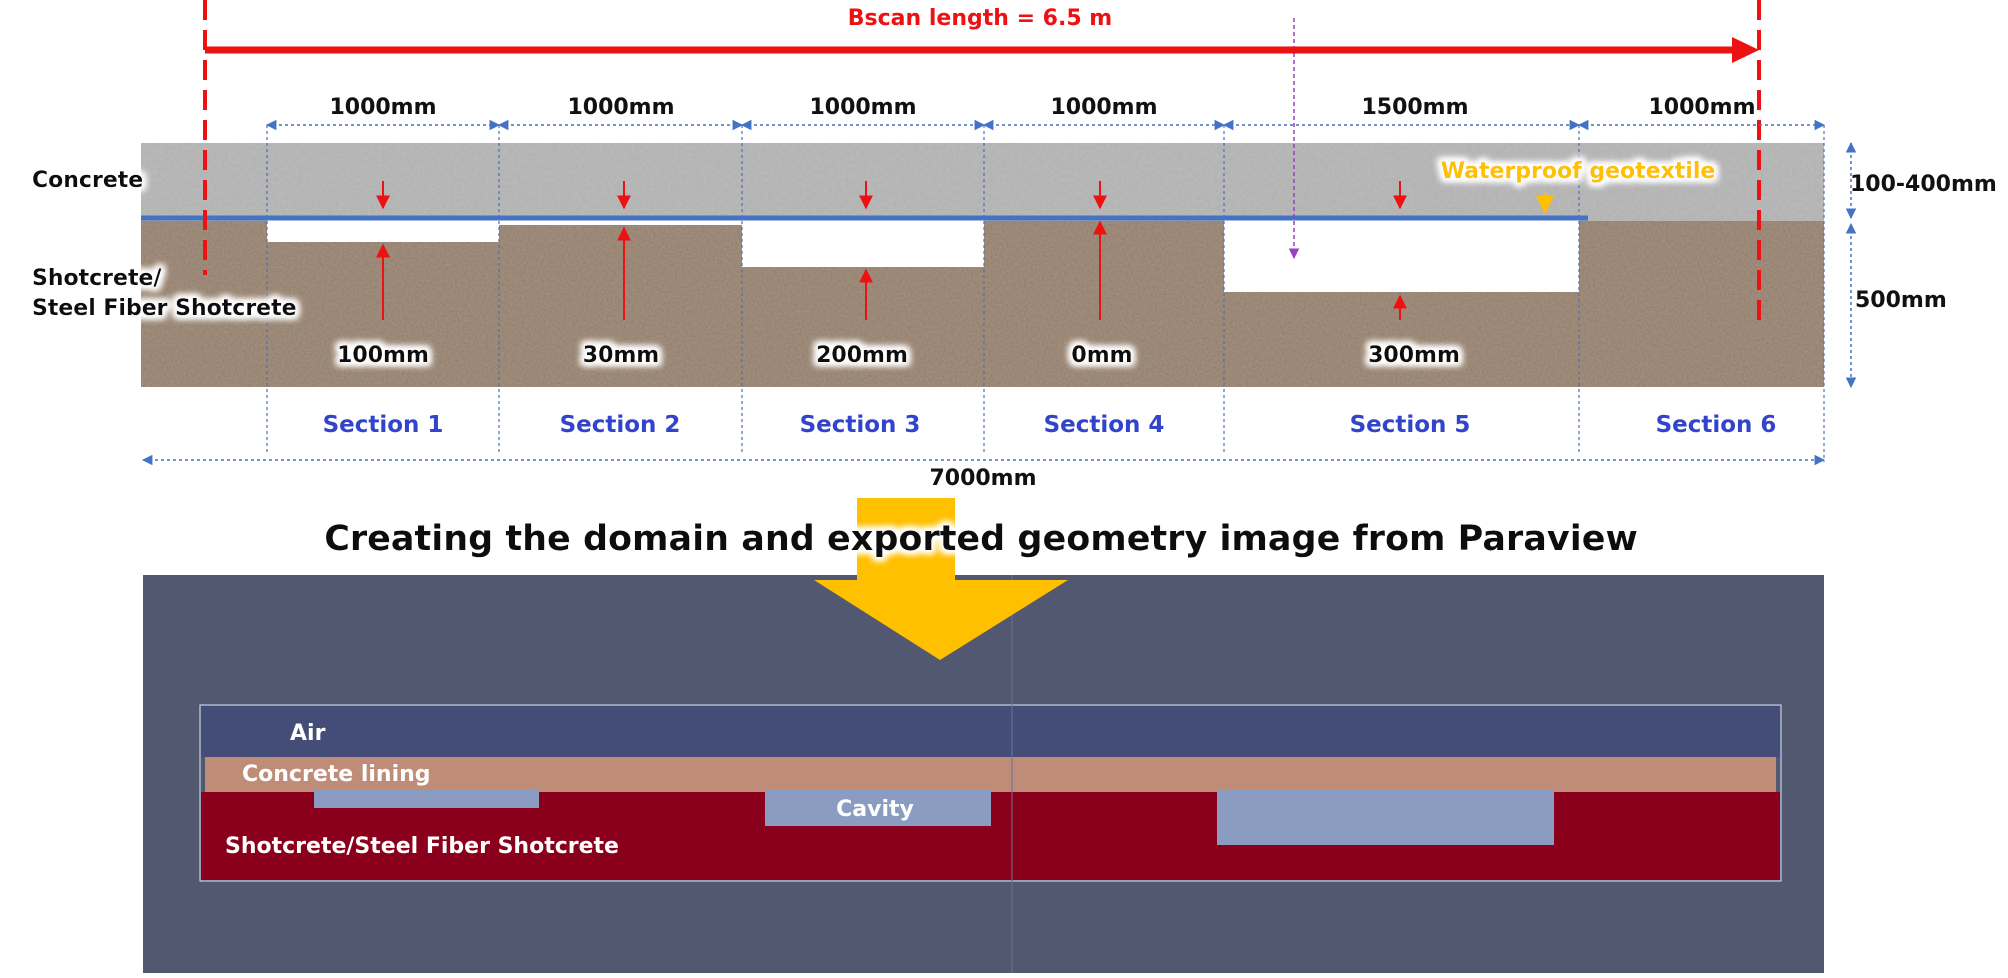 Image resolution: width=2008 pixels, height=978 pixels. What do you see at coordinates (1414, 355) in the screenshot?
I see `cavity-depth-label: 300mm` at bounding box center [1414, 355].